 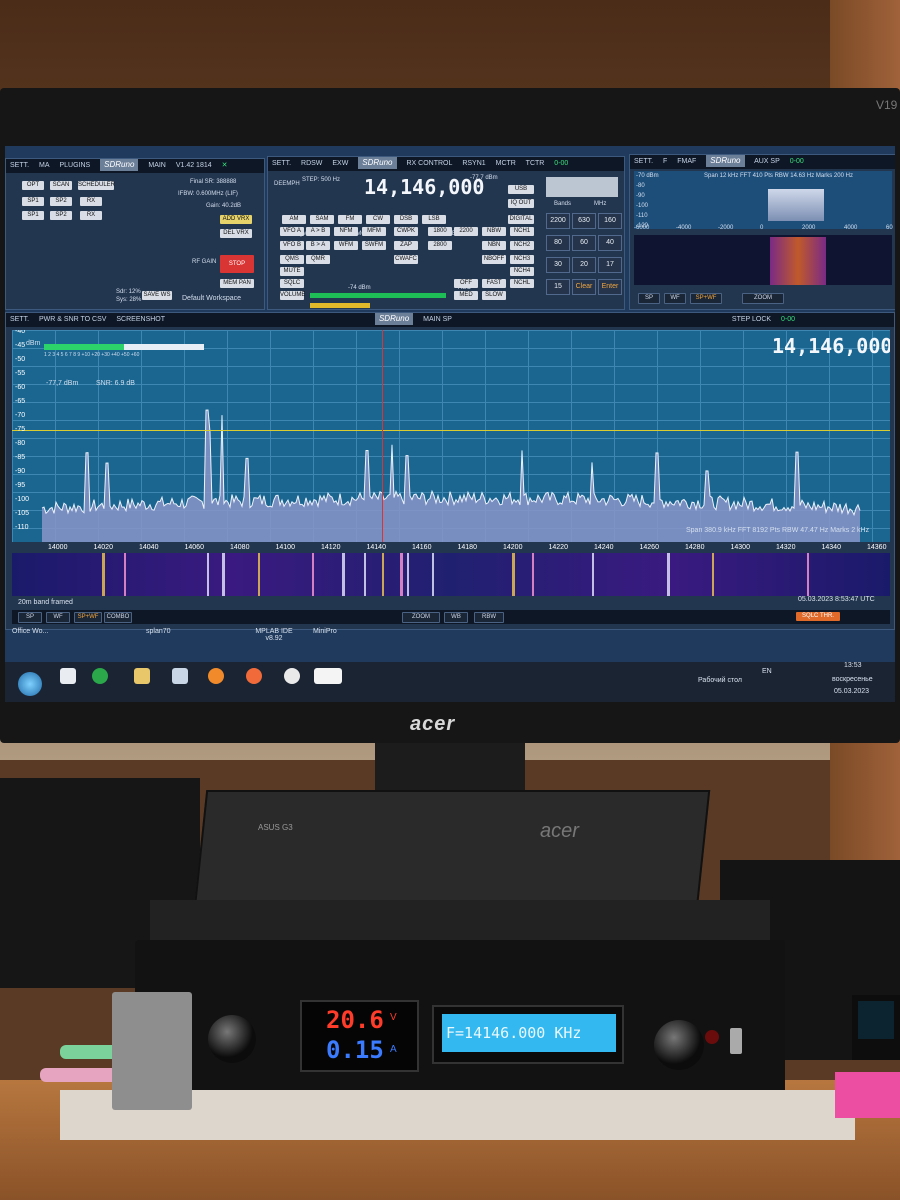 I want to click on wf-button: WF, so click(x=58, y=617).